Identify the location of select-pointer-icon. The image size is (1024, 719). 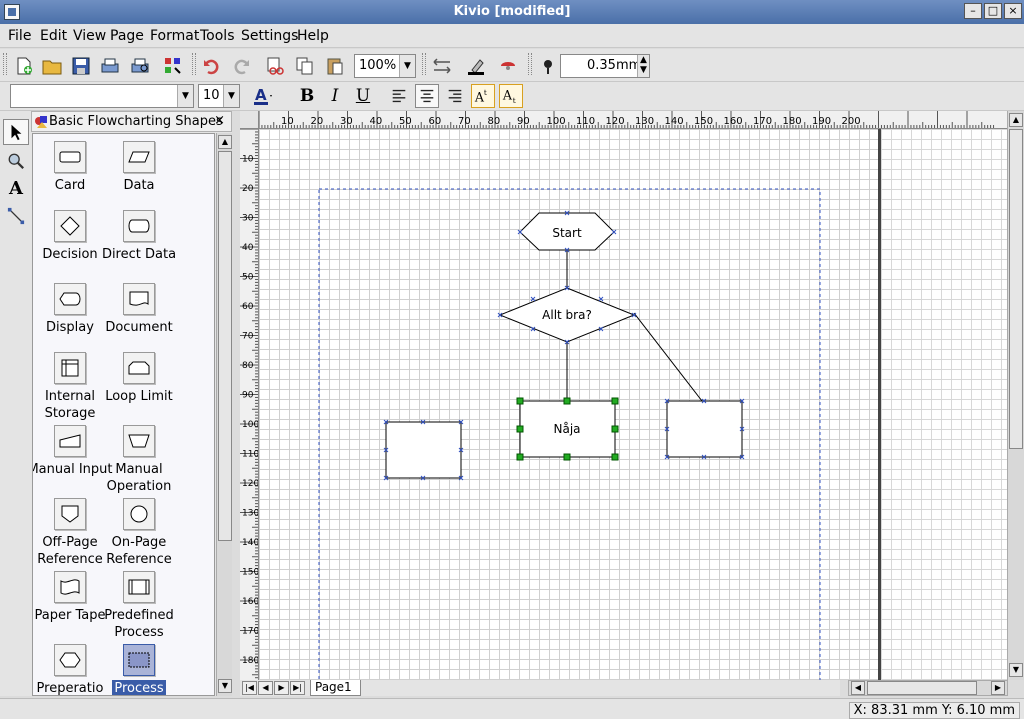
(16, 132).